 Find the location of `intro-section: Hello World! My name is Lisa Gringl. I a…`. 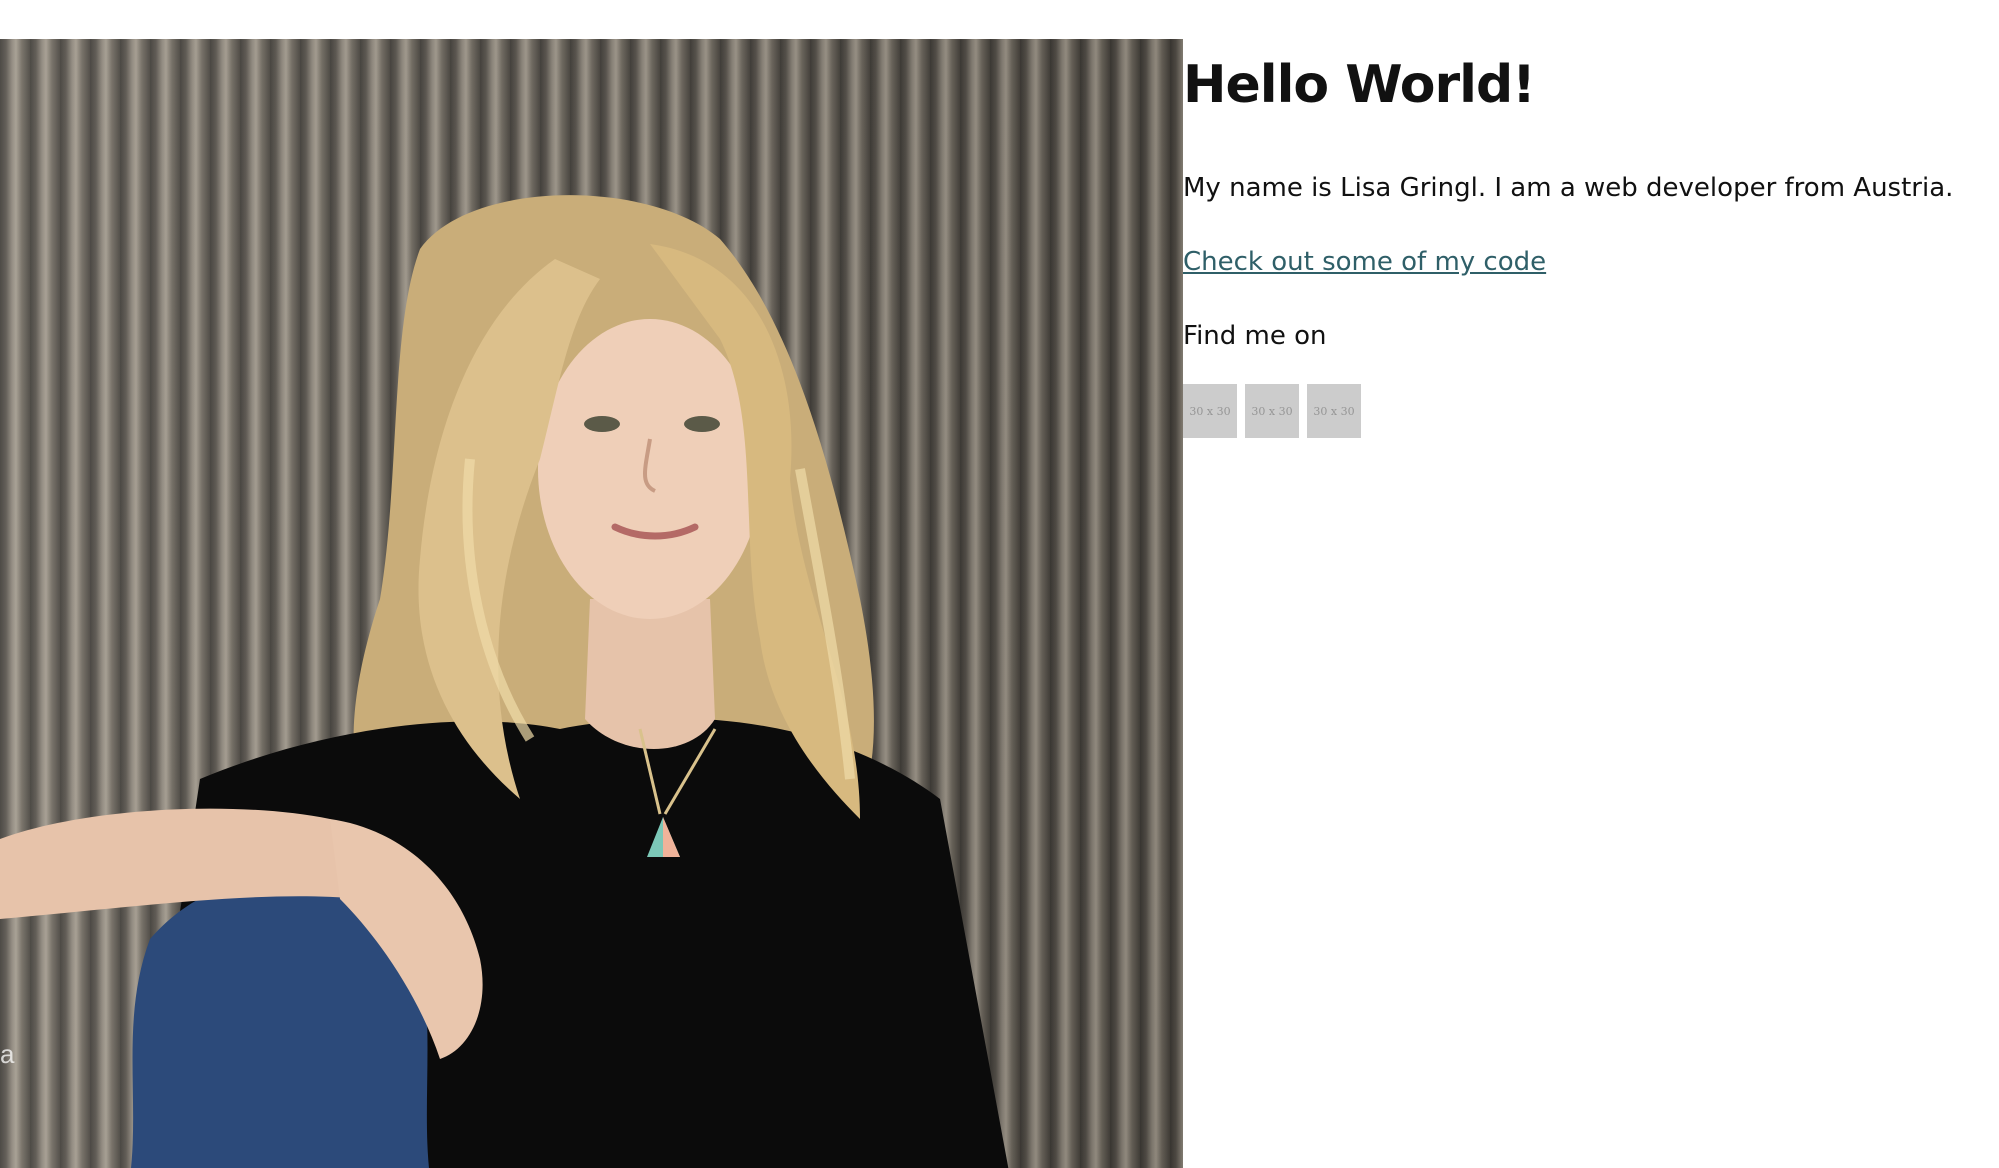

intro-section: Hello World! My name is Lisa Gringl. I a… is located at coordinates (1578, 239).